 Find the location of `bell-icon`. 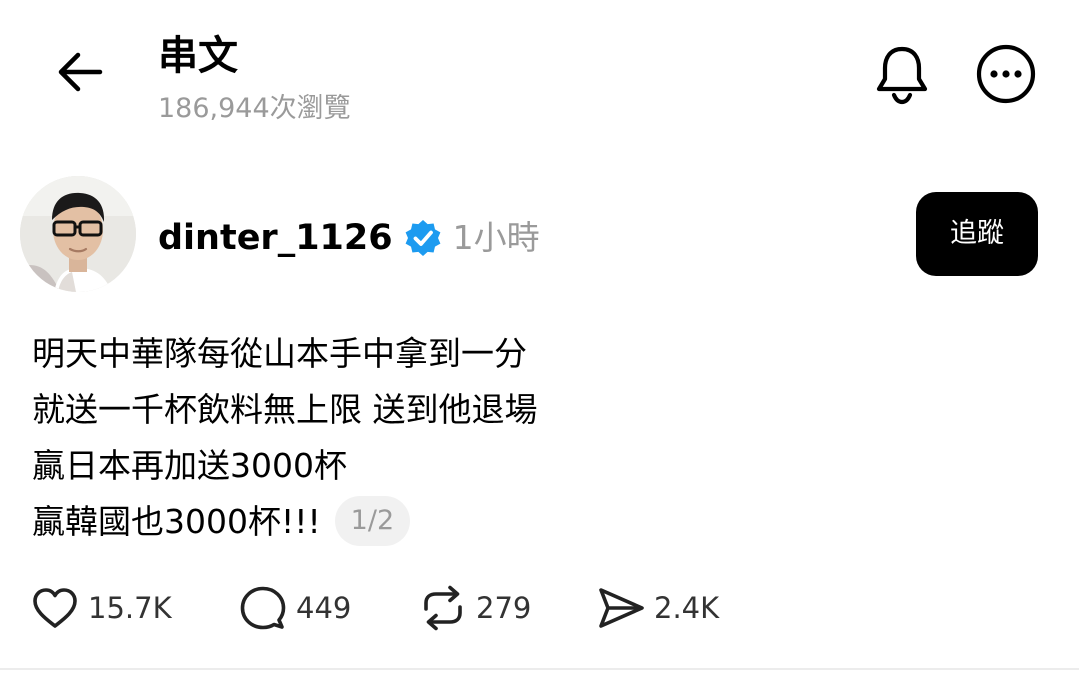

bell-icon is located at coordinates (902, 76).